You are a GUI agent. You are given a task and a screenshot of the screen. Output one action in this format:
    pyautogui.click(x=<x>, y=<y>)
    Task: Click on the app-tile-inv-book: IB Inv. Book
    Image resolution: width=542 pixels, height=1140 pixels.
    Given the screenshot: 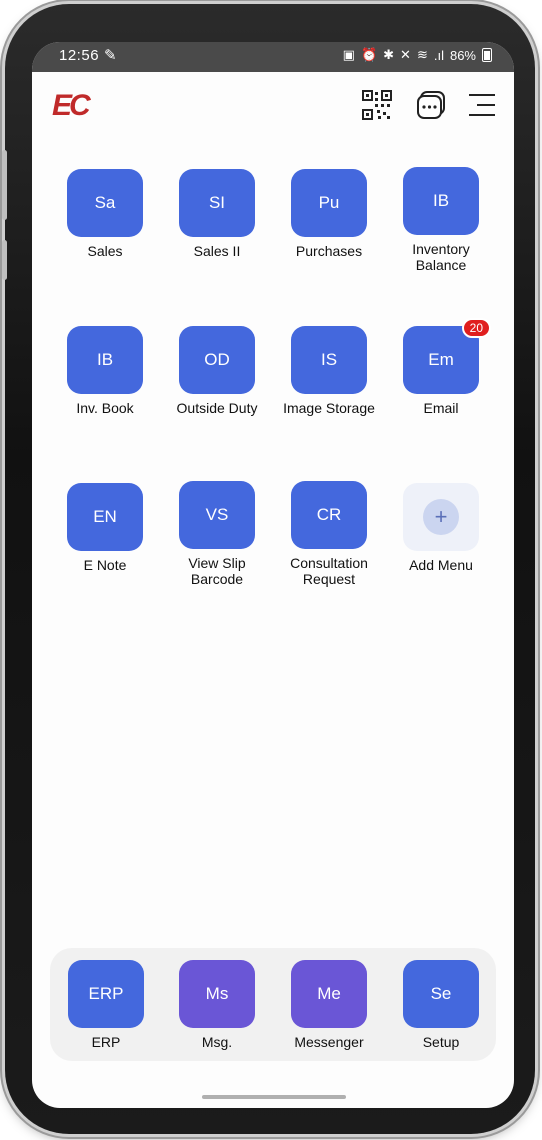 What is the action you would take?
    pyautogui.click(x=105, y=371)
    